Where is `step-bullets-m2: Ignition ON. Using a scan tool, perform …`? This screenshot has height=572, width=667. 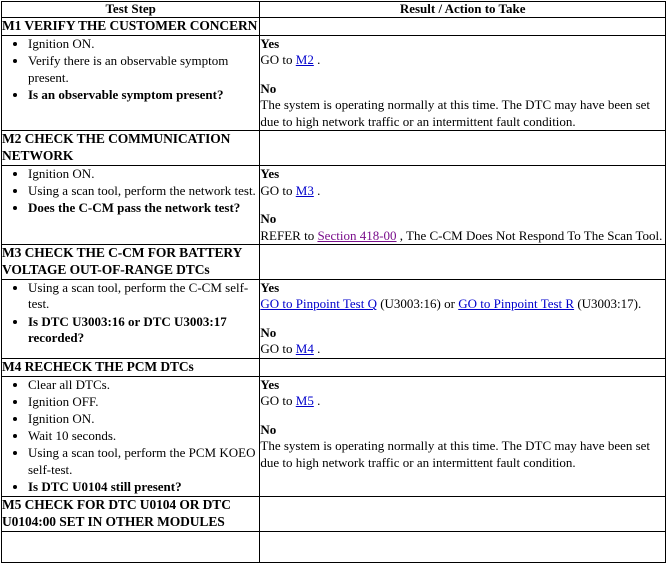 step-bullets-m2: Ignition ON. Using a scan tool, perform … is located at coordinates (130, 205).